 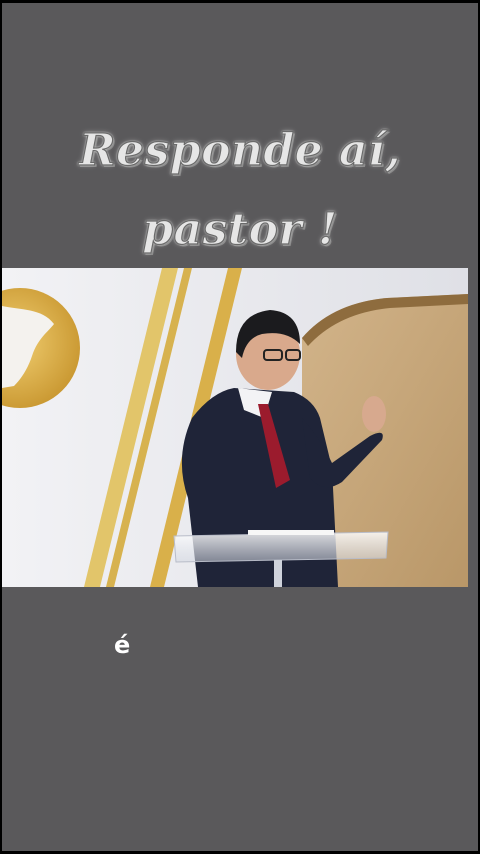 What do you see at coordinates (122, 645) in the screenshot?
I see `subtitle-caption: é` at bounding box center [122, 645].